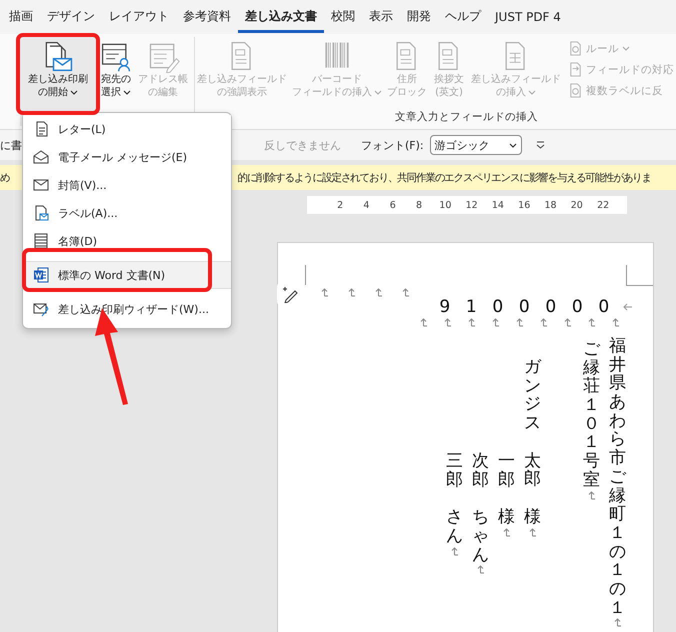 The height and width of the screenshot is (632, 676). What do you see at coordinates (41, 185) in the screenshot?
I see `envelope-icon` at bounding box center [41, 185].